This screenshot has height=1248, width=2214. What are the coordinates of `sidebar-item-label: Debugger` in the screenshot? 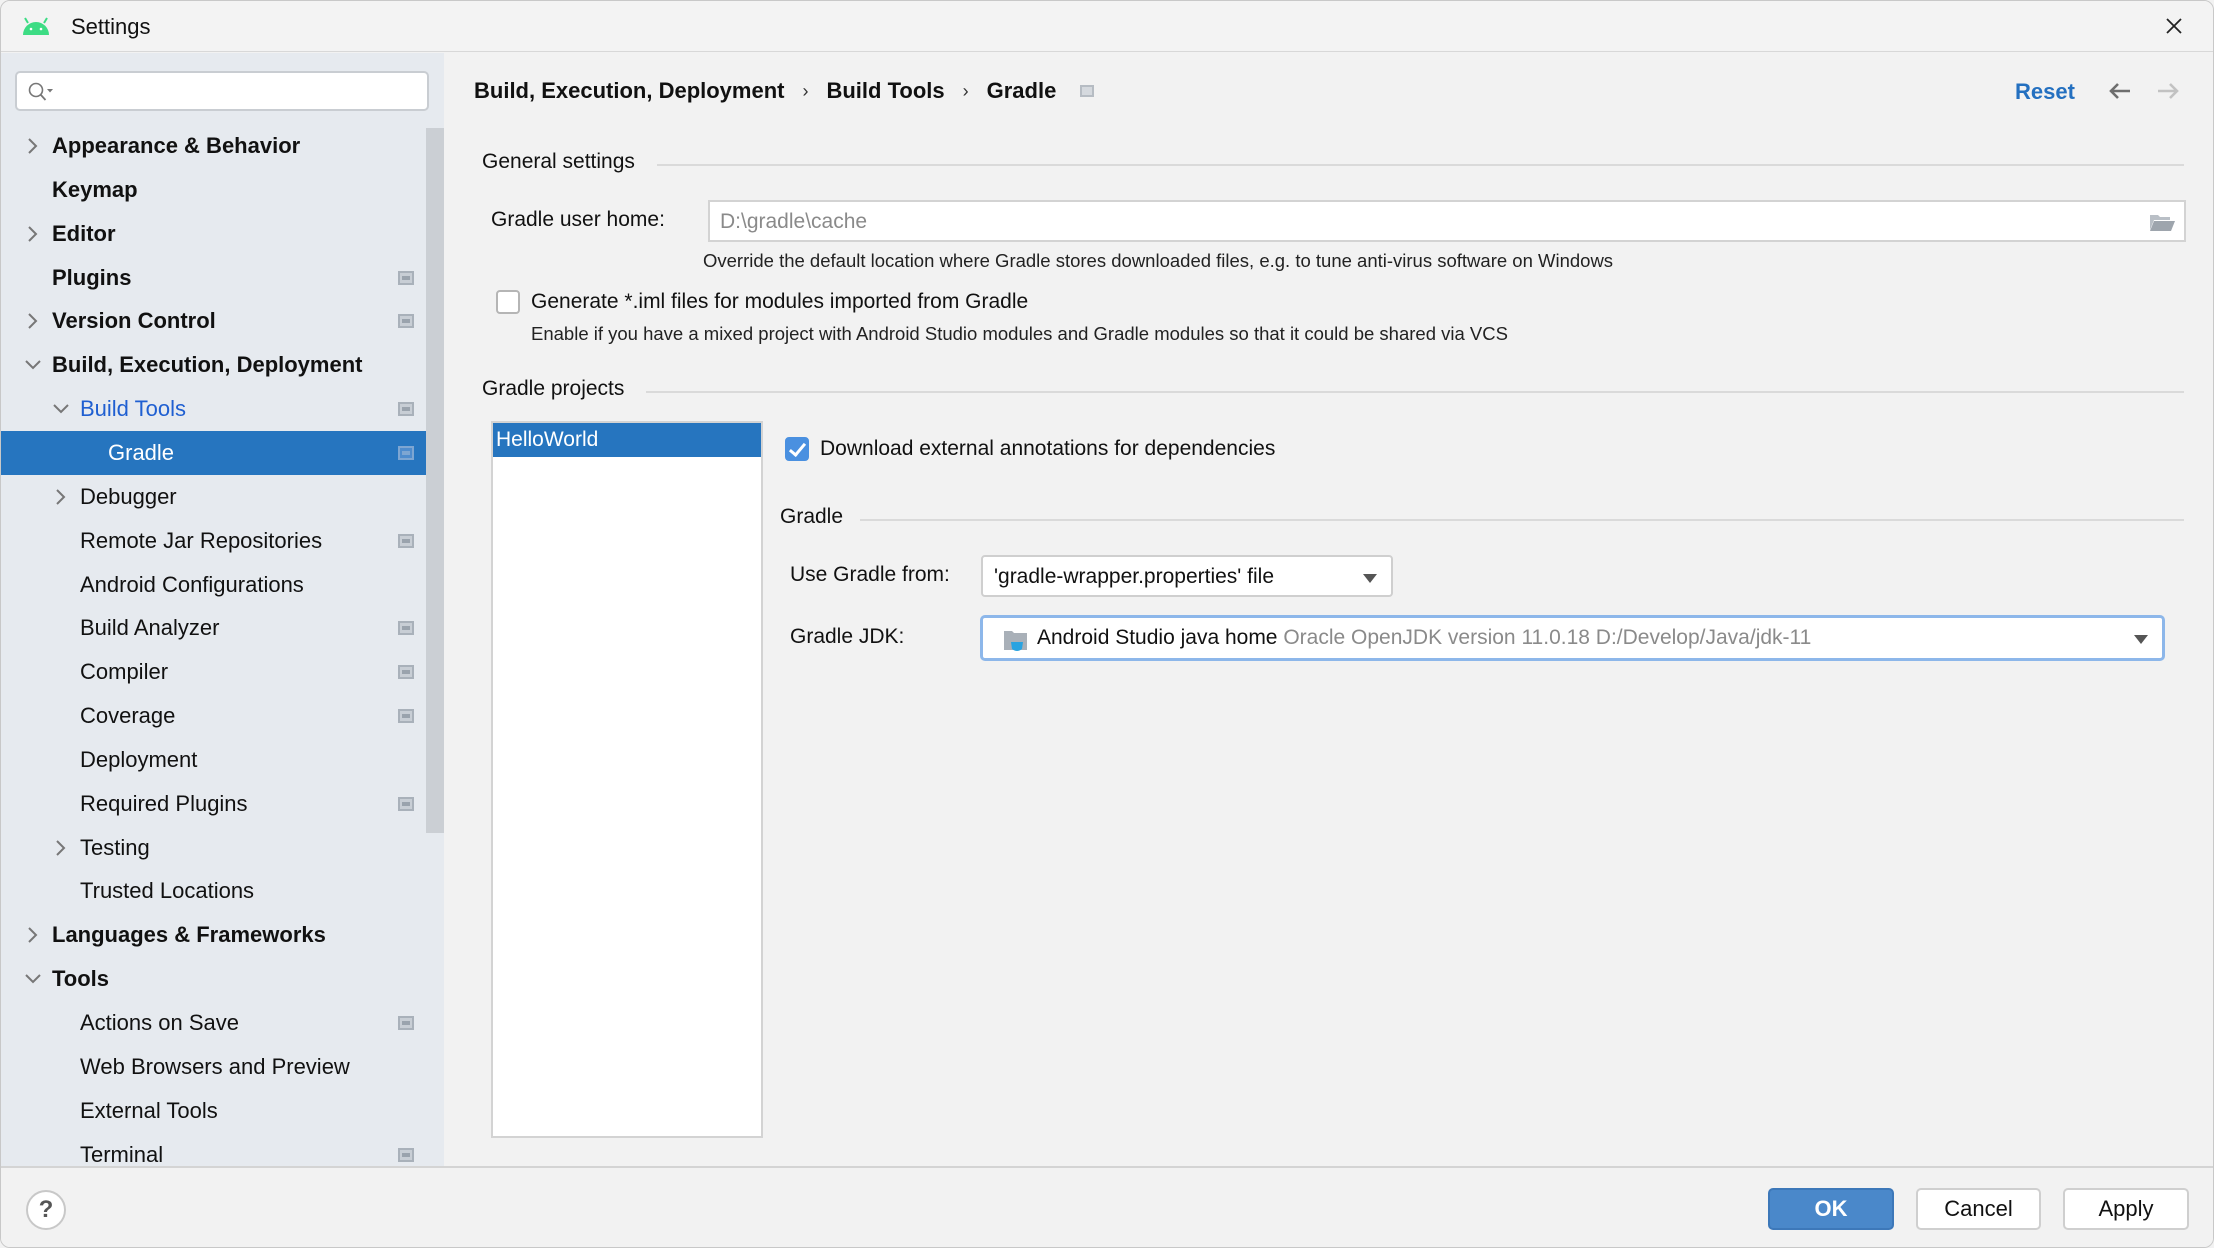 It's located at (128, 496).